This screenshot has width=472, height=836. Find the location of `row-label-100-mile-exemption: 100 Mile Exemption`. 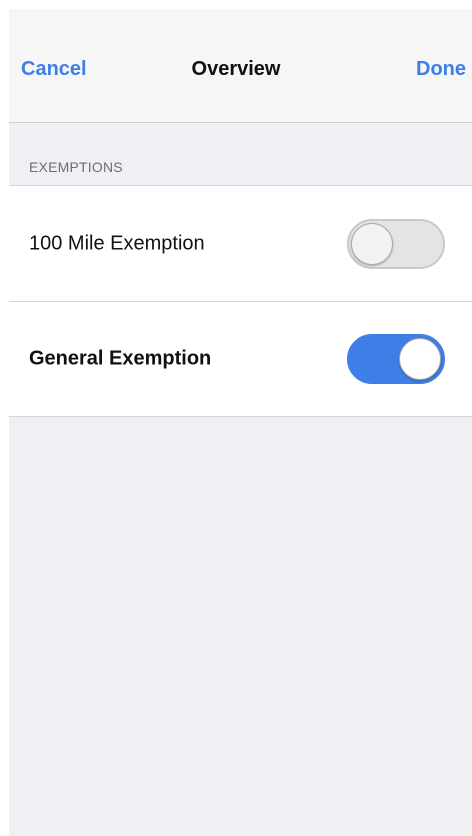

row-label-100-mile-exemption: 100 Mile Exemption is located at coordinates (117, 243).